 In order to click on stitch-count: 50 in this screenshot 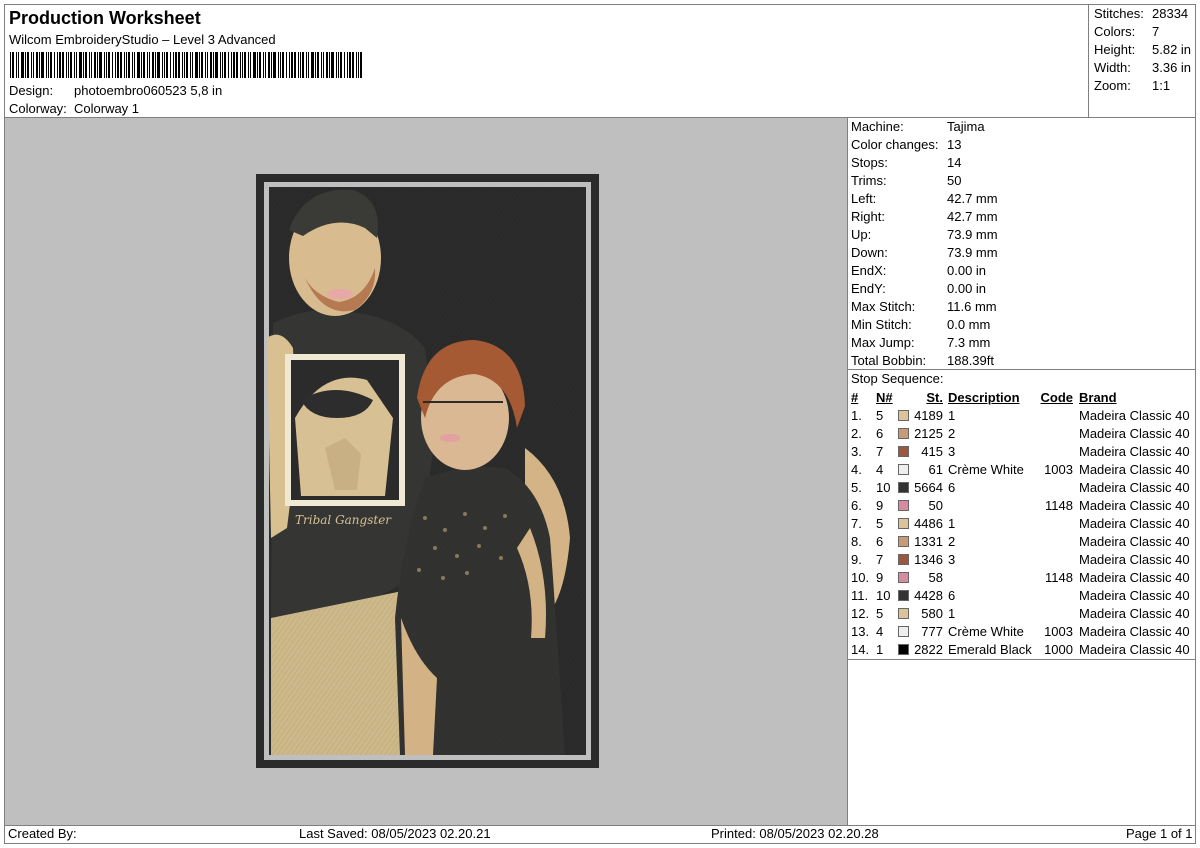, I will do `click(935, 505)`.